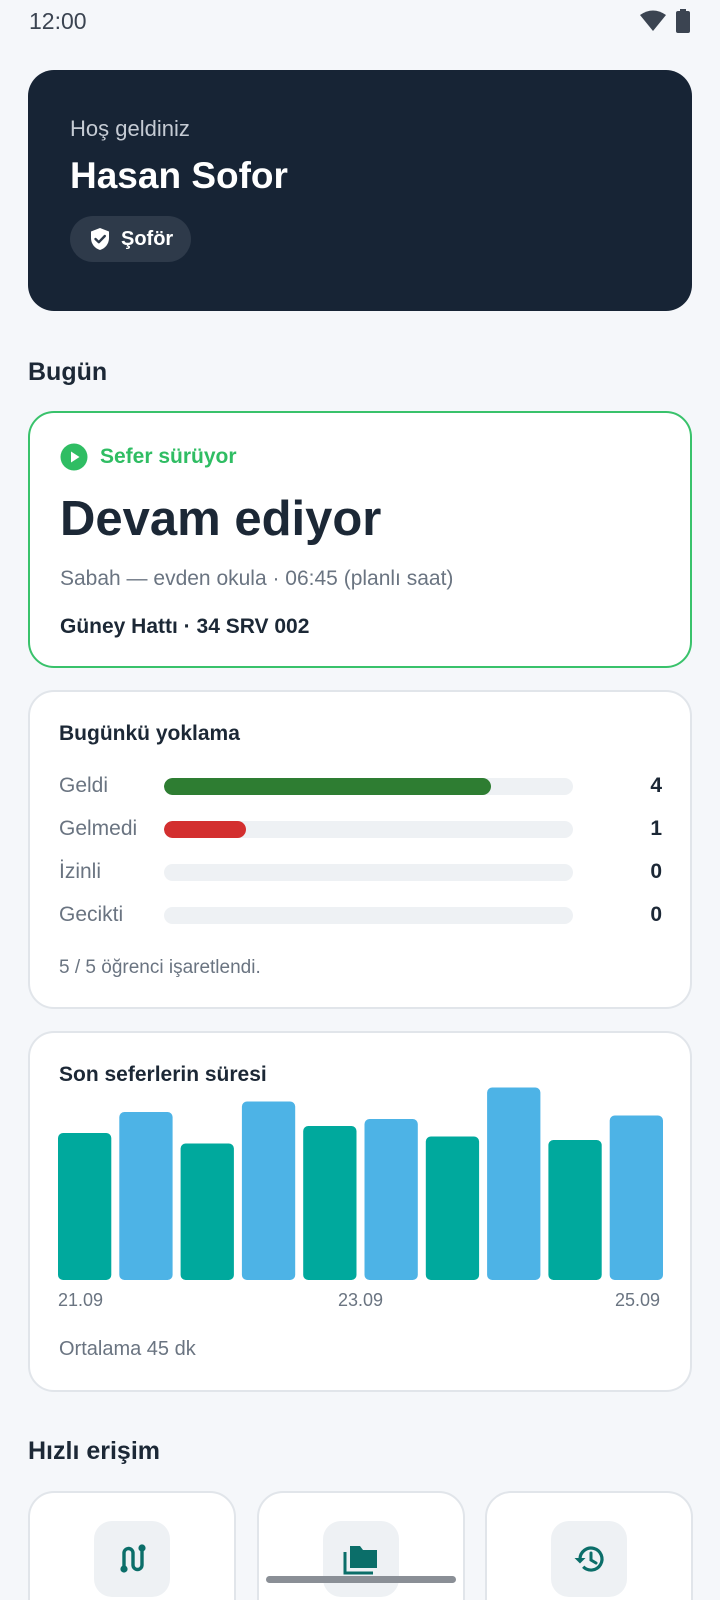 This screenshot has height=1600, width=720. I want to click on x-tick-label: 23.09, so click(361, 1300).